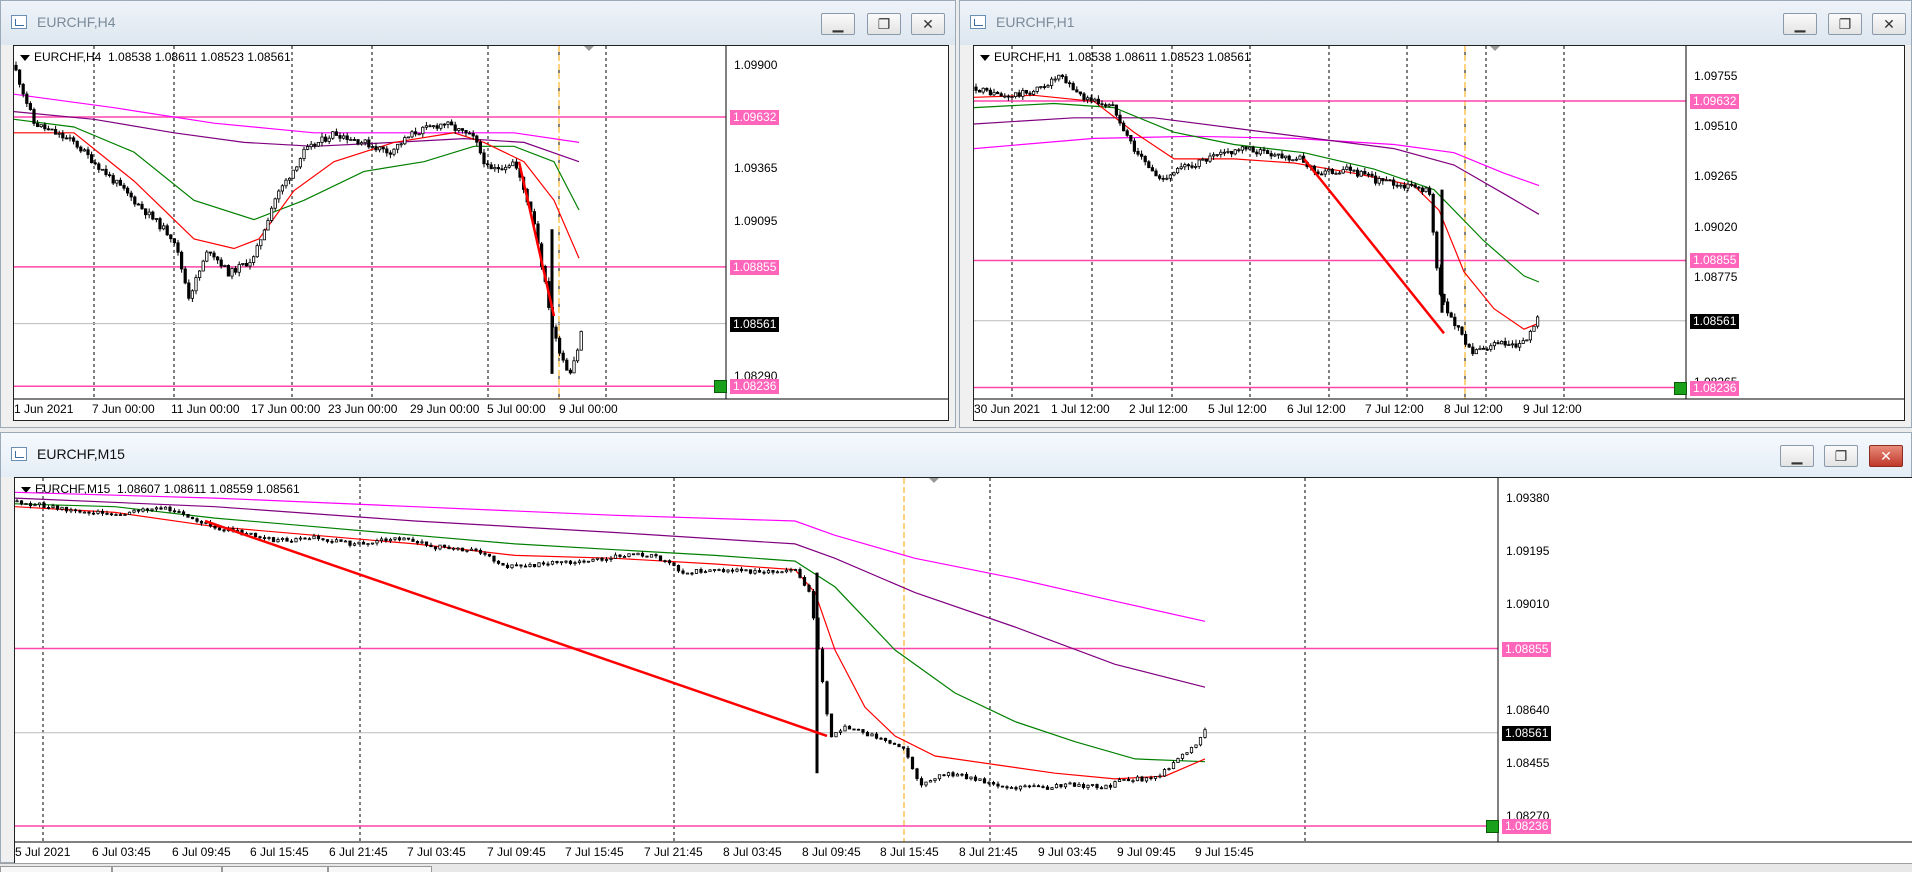 Image resolution: width=1912 pixels, height=872 pixels. Describe the element at coordinates (478, 23) in the screenshot. I see `window-titlebar: EURCHF,H4 ▁ ❐ ✕` at that location.